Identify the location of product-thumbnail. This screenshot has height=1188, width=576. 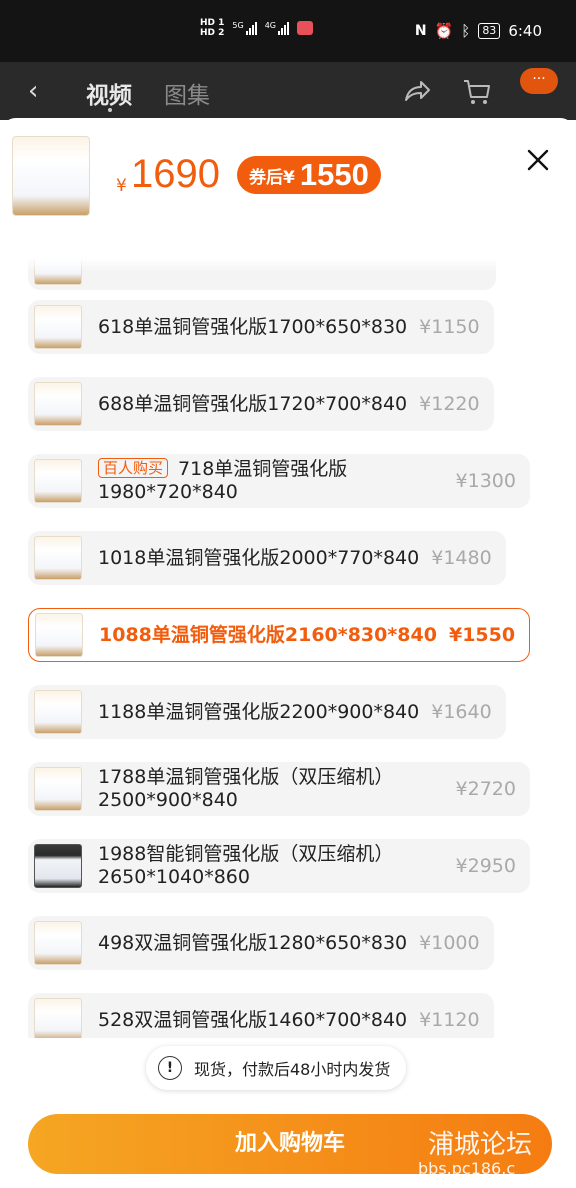
(51, 176).